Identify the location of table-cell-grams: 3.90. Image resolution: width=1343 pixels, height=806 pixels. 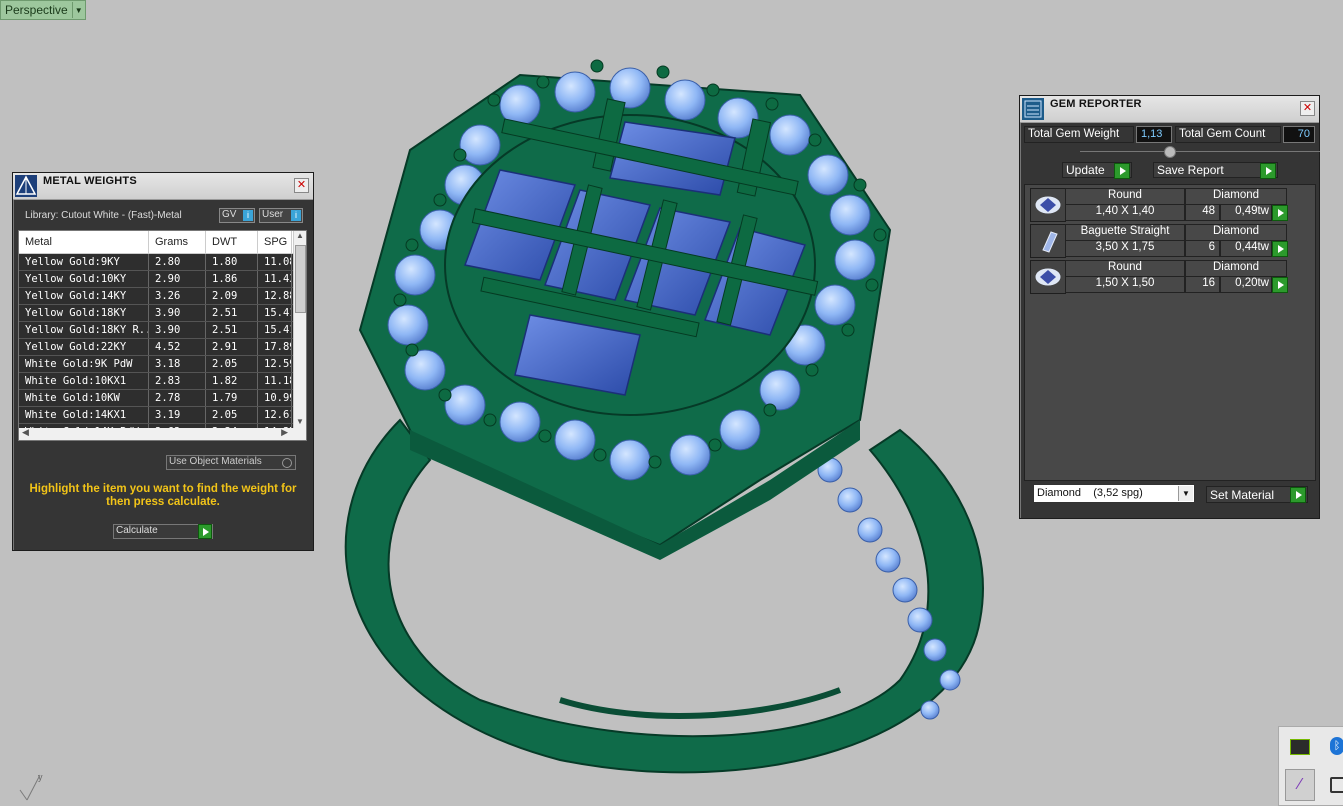
(177, 330).